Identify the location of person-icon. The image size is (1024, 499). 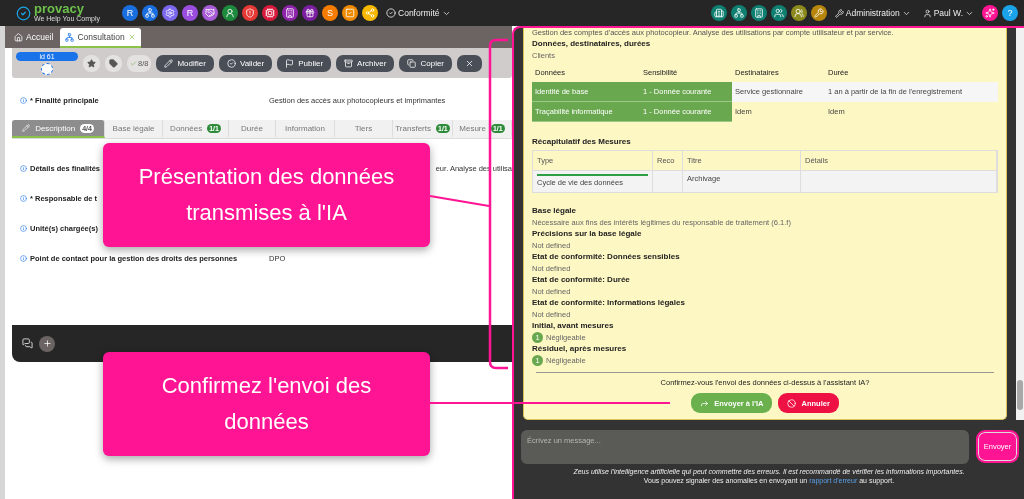
(230, 13).